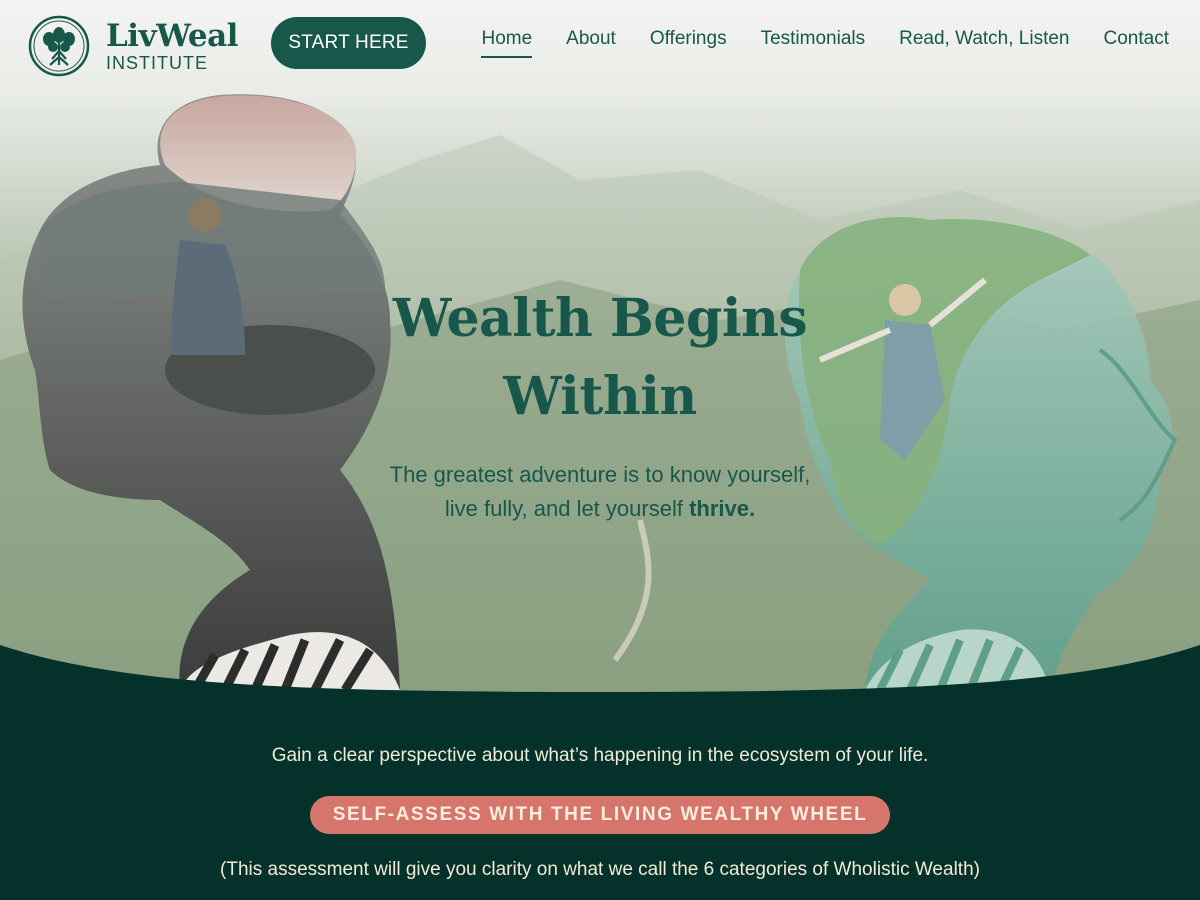 This screenshot has width=1200, height=900. What do you see at coordinates (59, 46) in the screenshot?
I see `tree-icon` at bounding box center [59, 46].